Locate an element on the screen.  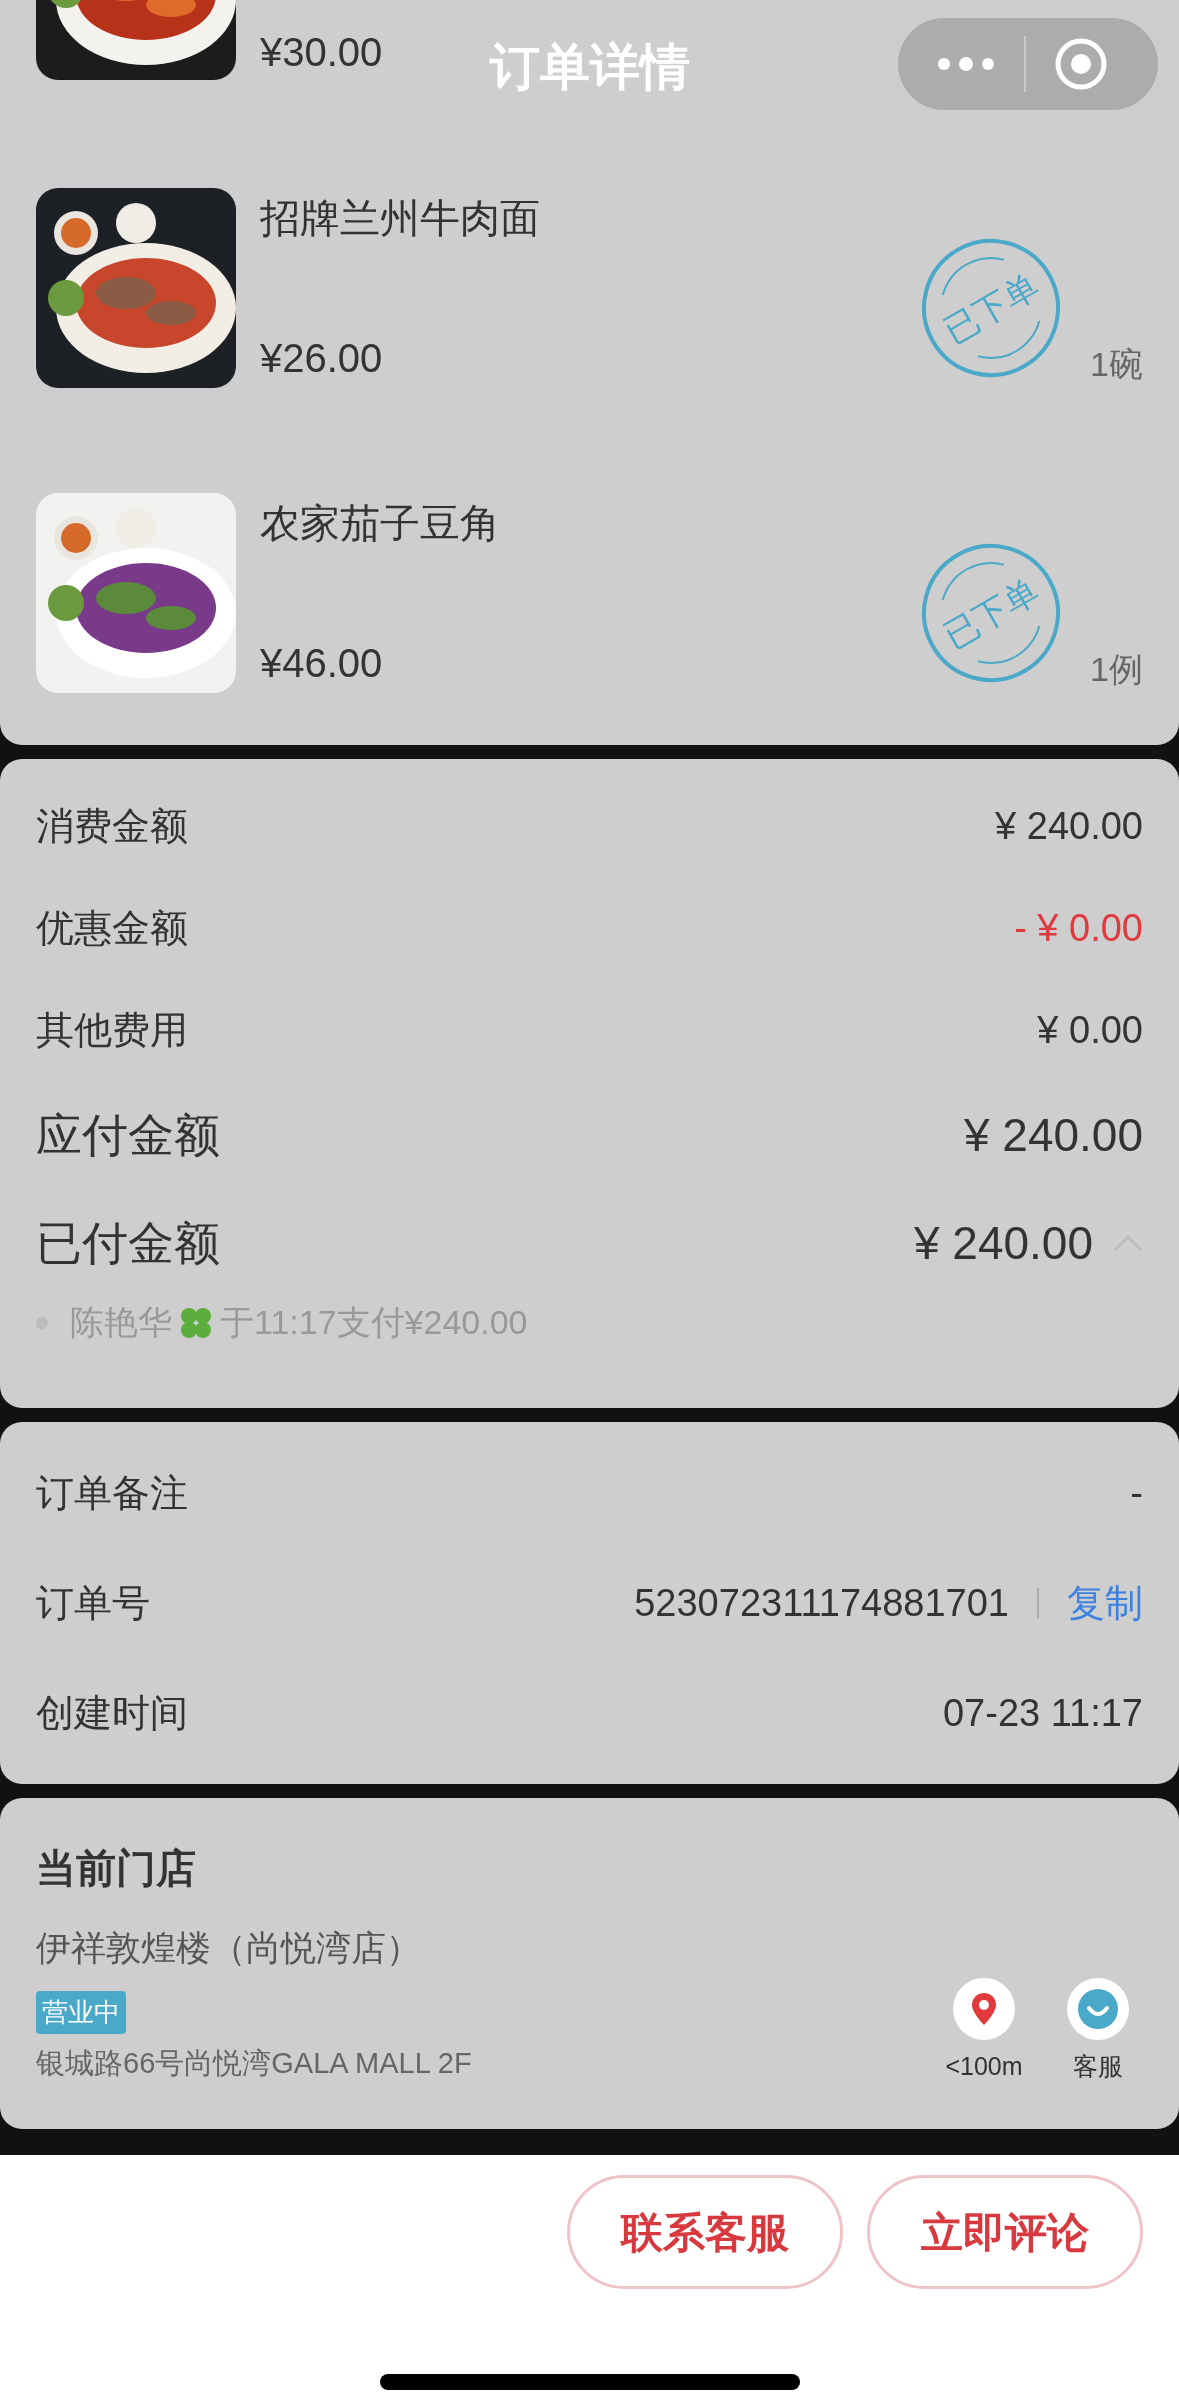
chat-bubble-icon is located at coordinates (1098, 2008).